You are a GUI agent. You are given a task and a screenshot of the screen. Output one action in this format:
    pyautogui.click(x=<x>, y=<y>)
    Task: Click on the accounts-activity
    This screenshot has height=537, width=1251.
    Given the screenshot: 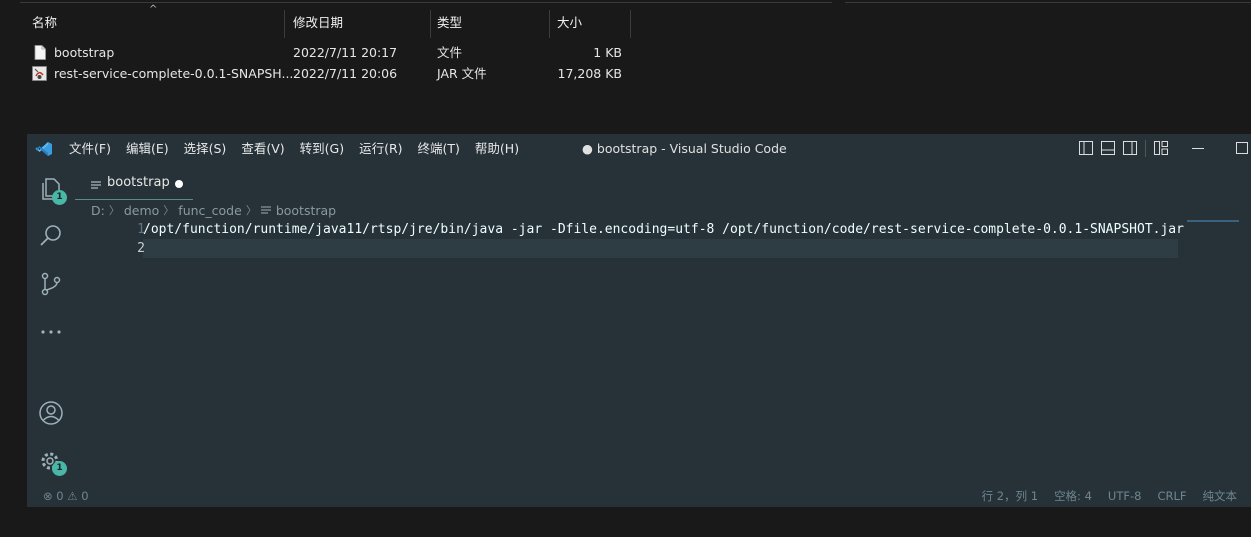 What is the action you would take?
    pyautogui.click(x=51, y=413)
    